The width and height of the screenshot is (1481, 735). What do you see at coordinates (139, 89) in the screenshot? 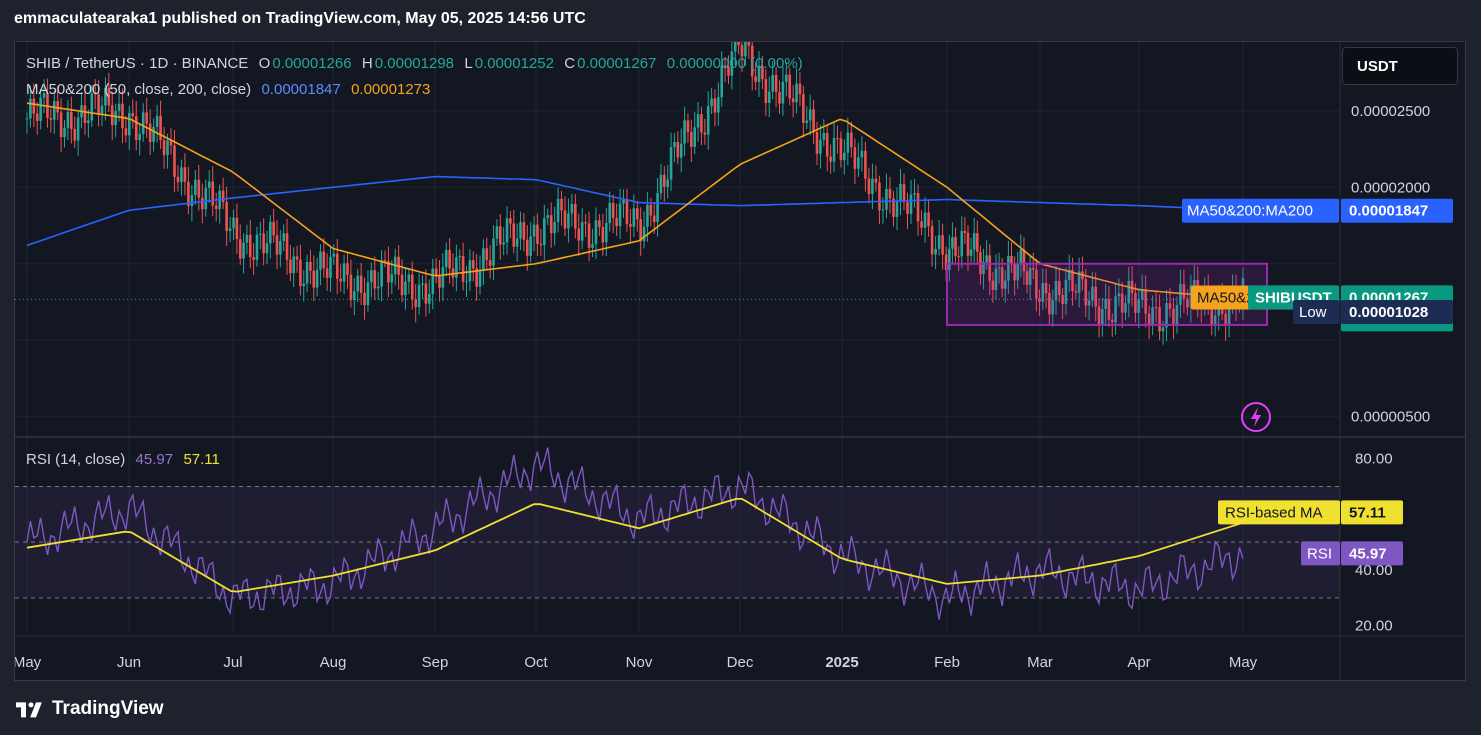
I see `ma-label: MA50&200 (50, close, 200, close)` at bounding box center [139, 89].